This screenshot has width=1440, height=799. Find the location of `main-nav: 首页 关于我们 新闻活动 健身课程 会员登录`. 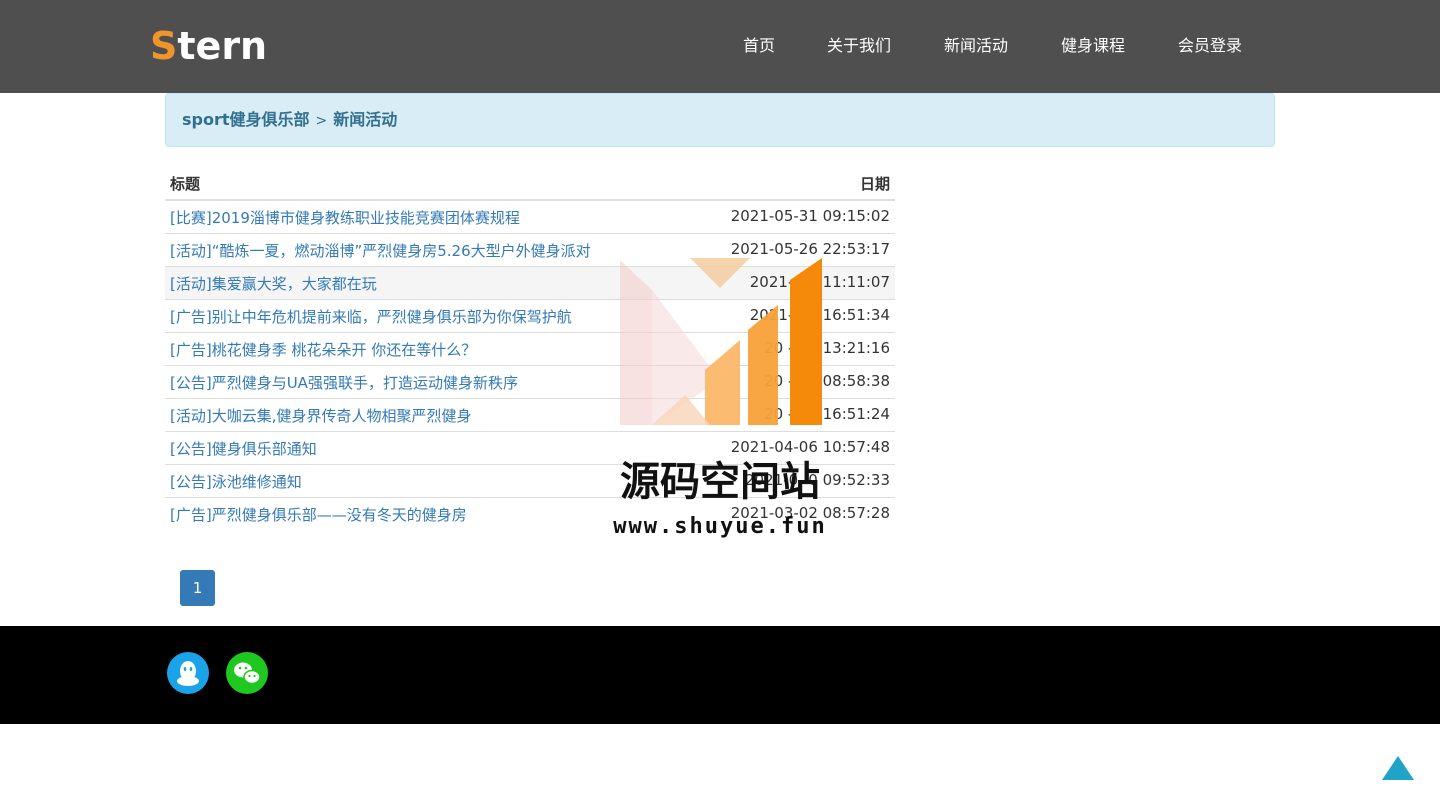

main-nav: 首页 关于我们 新闻活动 健身课程 会员登录 is located at coordinates (720, 47).